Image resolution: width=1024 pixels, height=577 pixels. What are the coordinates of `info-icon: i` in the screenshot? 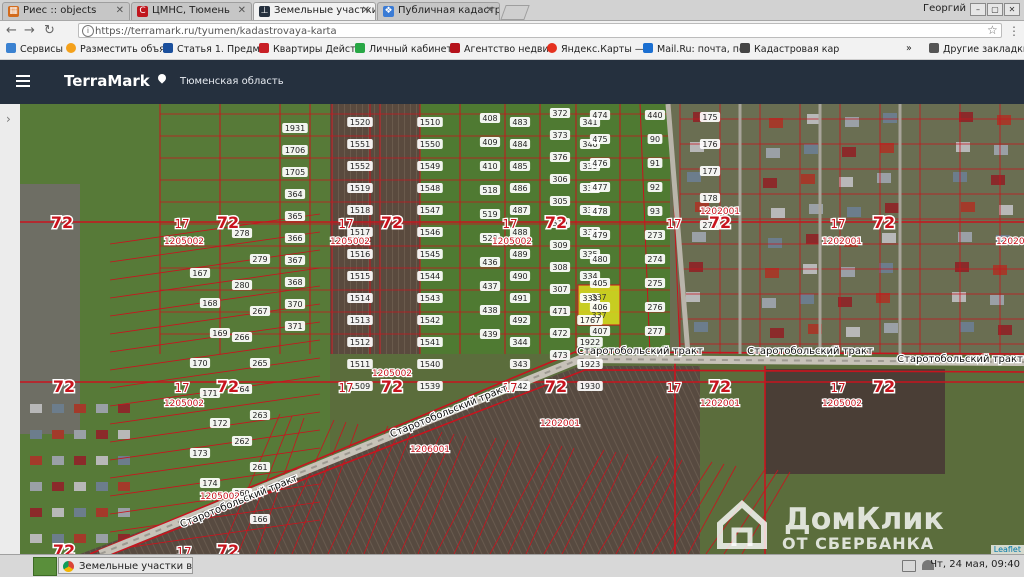 It's located at (88, 31).